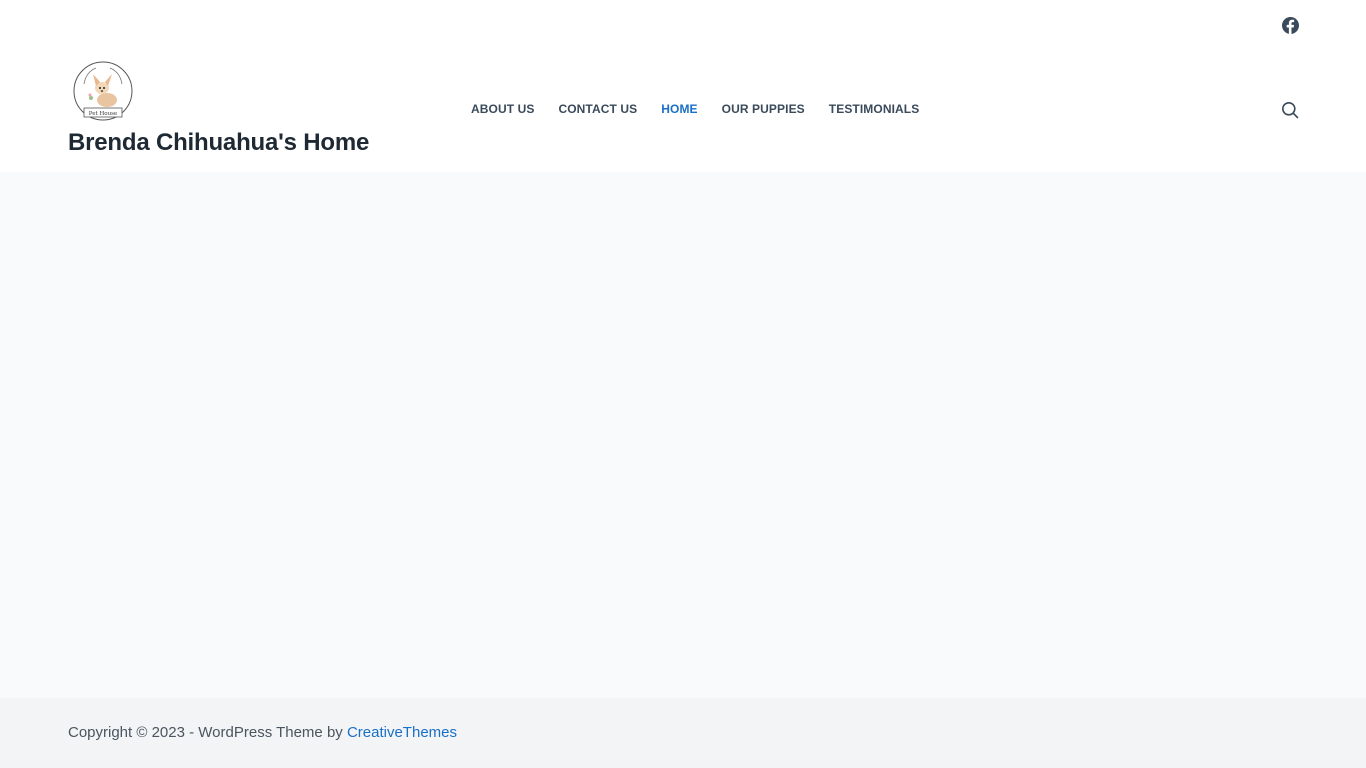 Image resolution: width=1366 pixels, height=768 pixels. Describe the element at coordinates (1290, 25) in the screenshot. I see `facebook-icon` at that location.